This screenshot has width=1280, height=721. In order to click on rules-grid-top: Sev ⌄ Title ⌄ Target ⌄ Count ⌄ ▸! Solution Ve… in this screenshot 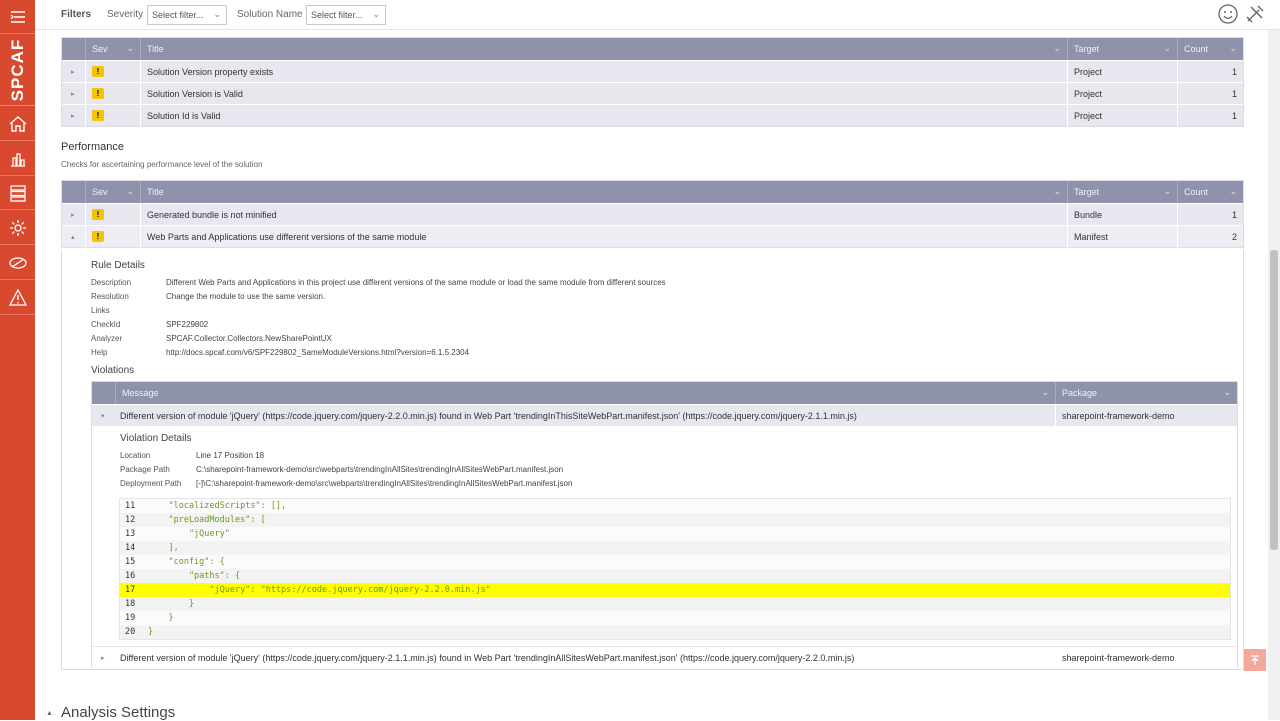, I will do `click(652, 82)`.